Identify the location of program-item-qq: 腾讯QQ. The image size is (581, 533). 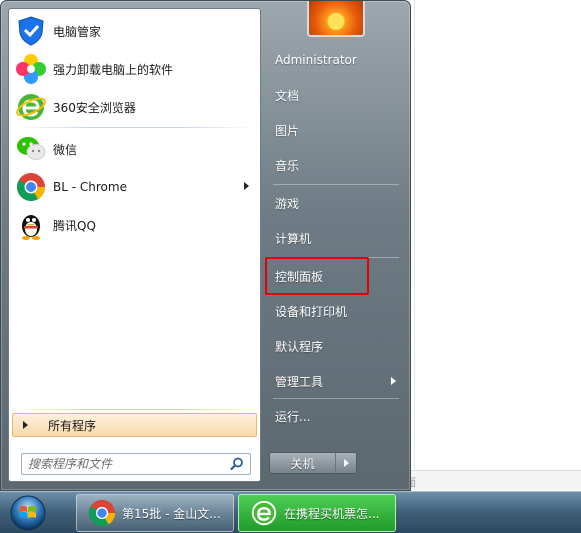
(134, 225).